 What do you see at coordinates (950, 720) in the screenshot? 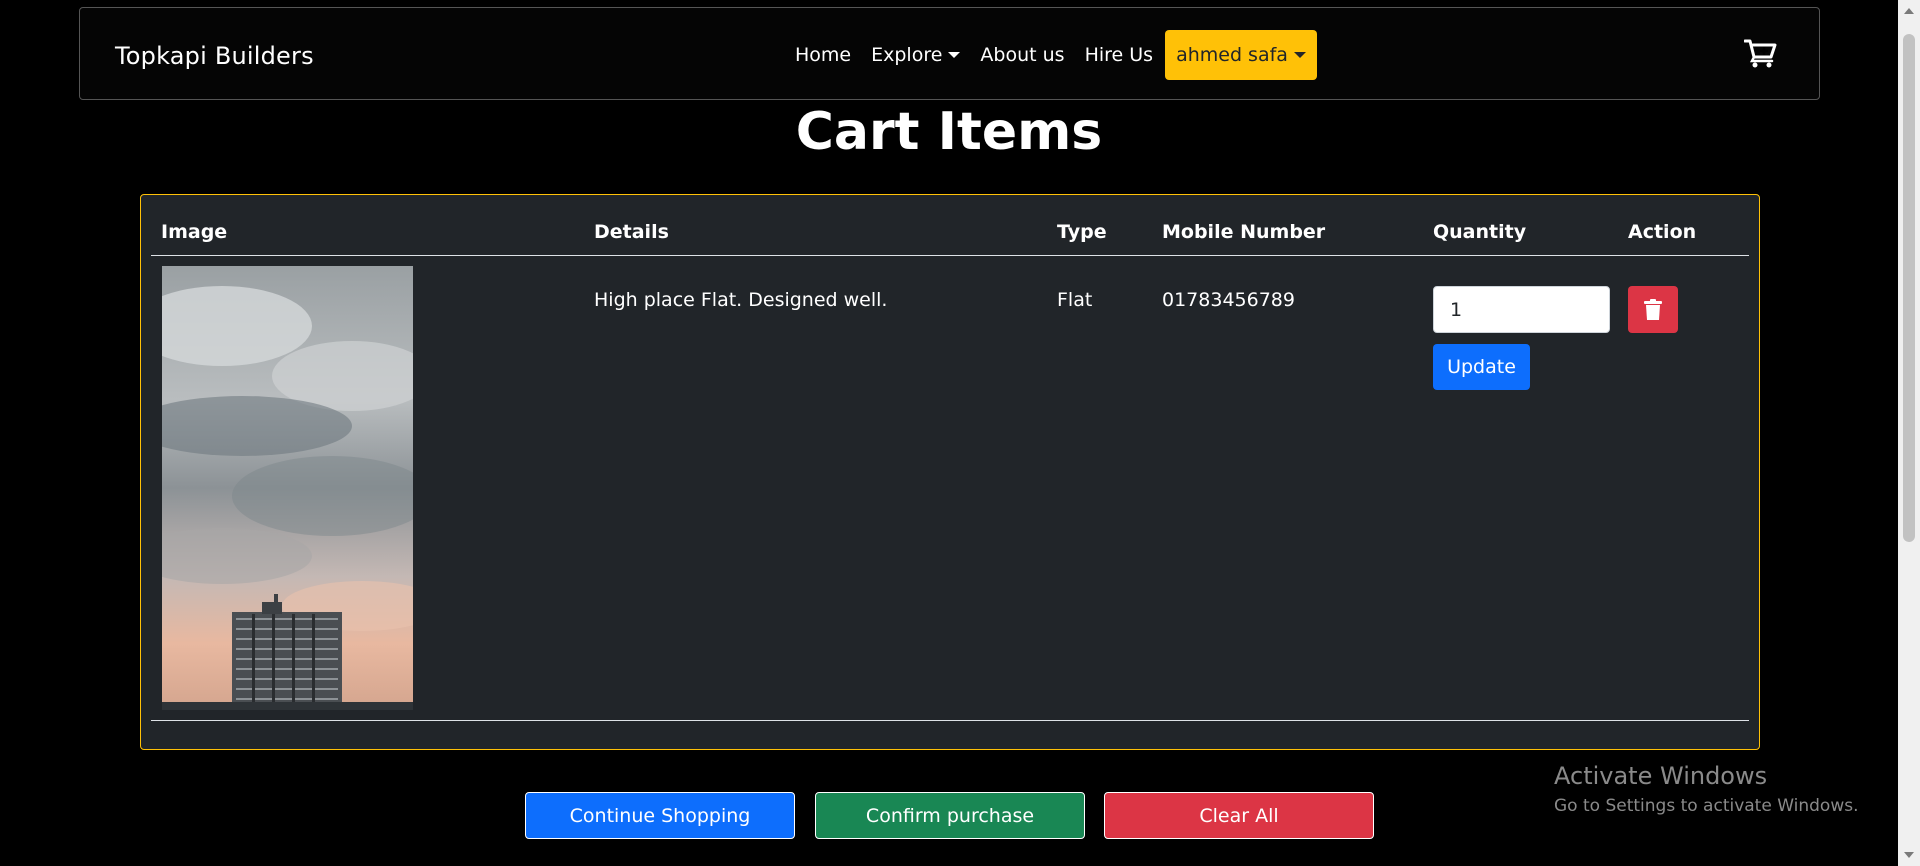
I see `footer-divider` at bounding box center [950, 720].